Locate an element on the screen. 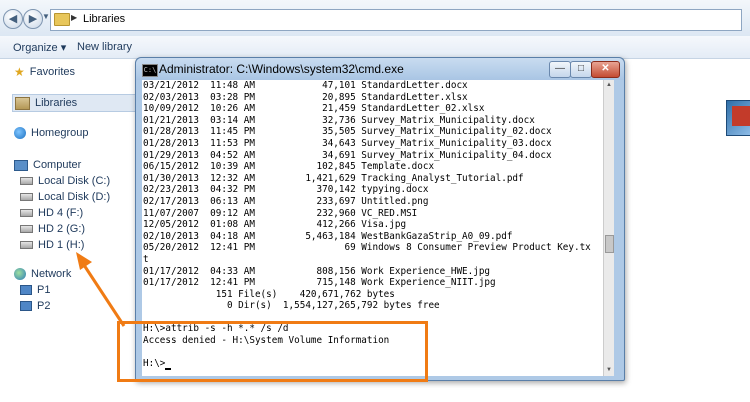 This screenshot has height=402, width=750. cmd-icon: C:\ is located at coordinates (150, 70).